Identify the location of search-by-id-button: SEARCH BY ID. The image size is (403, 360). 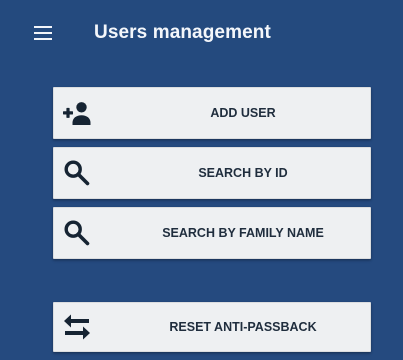
(212, 173).